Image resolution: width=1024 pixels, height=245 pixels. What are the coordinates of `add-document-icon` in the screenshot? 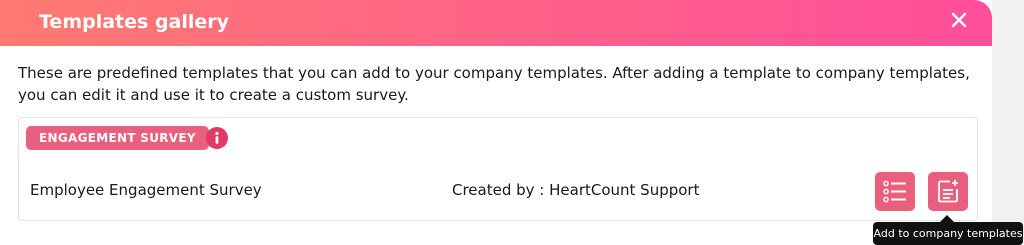 It's located at (948, 191).